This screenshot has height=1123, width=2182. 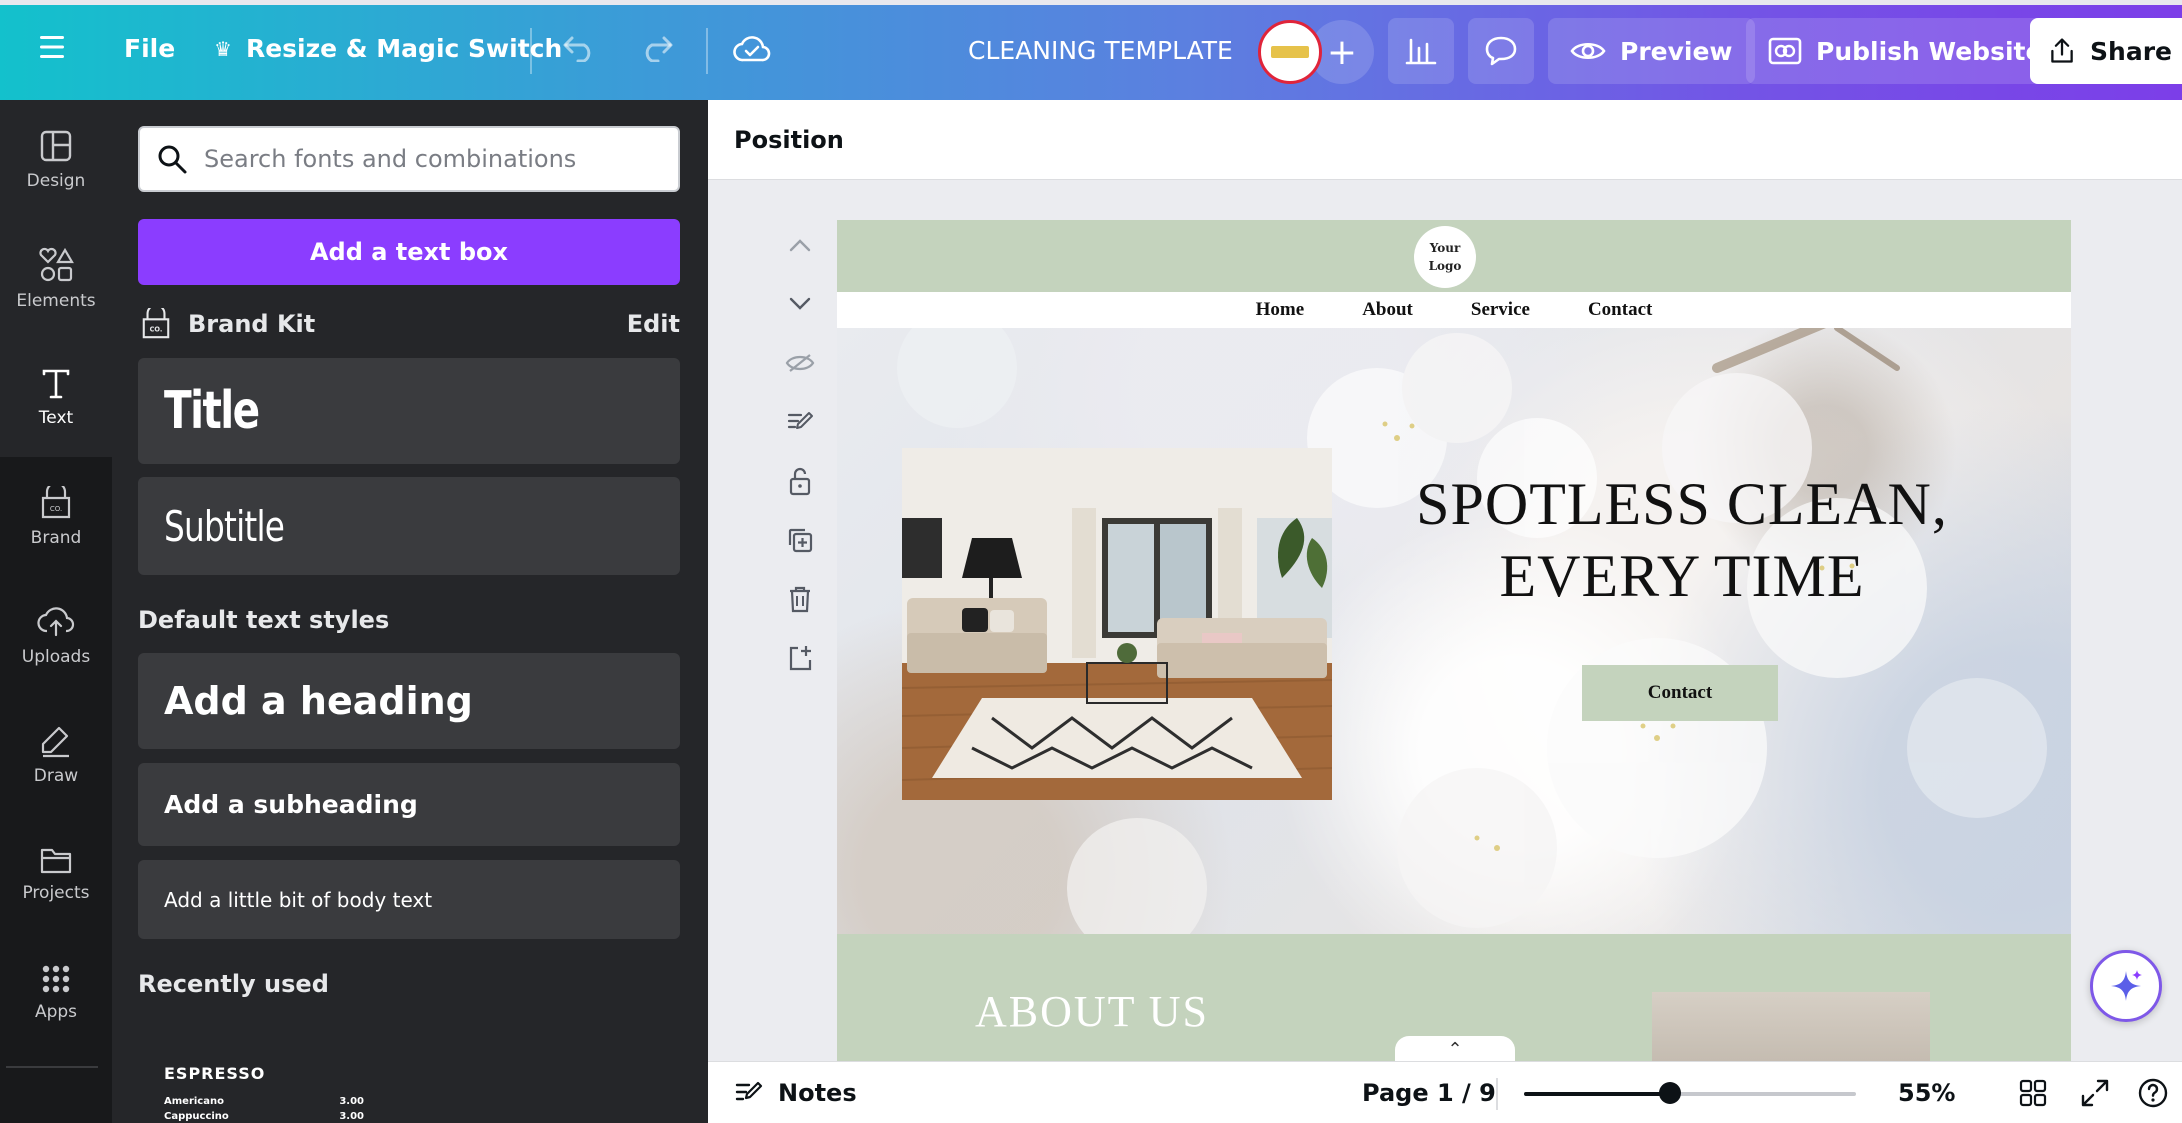 What do you see at coordinates (56, 621) in the screenshot?
I see `uploads-icon` at bounding box center [56, 621].